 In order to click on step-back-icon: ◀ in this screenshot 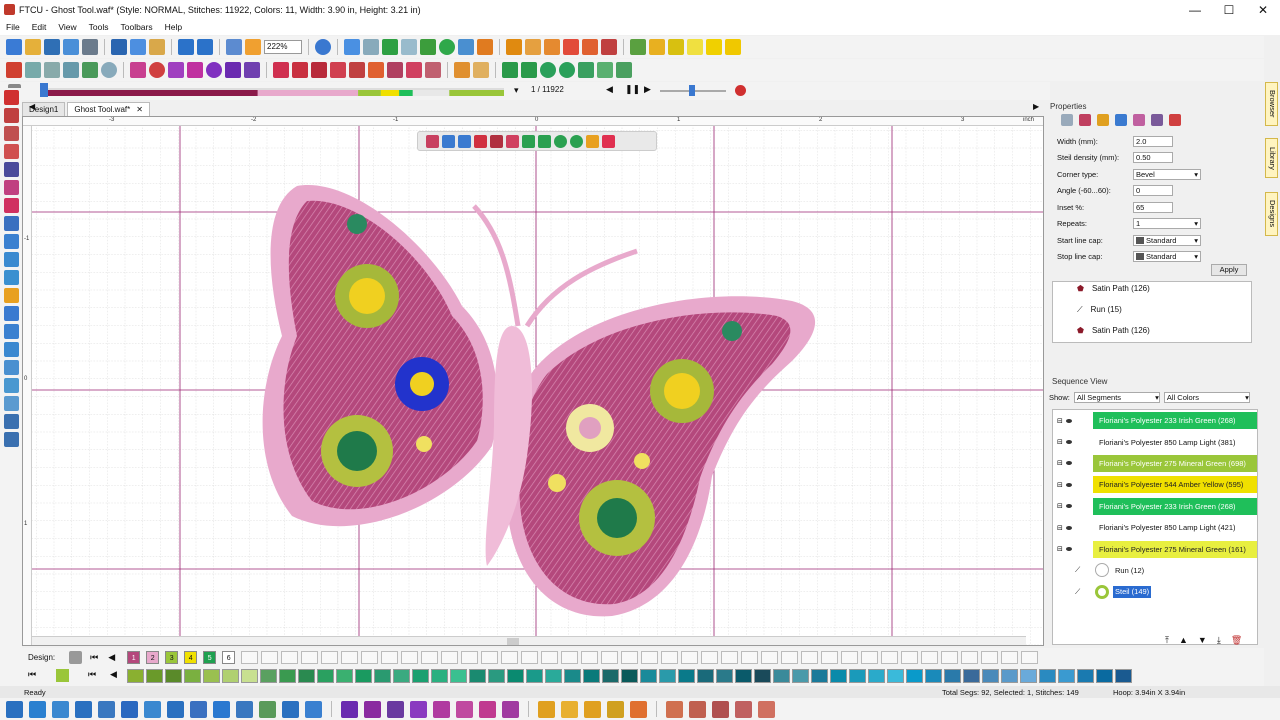, I will do `click(609, 89)`.